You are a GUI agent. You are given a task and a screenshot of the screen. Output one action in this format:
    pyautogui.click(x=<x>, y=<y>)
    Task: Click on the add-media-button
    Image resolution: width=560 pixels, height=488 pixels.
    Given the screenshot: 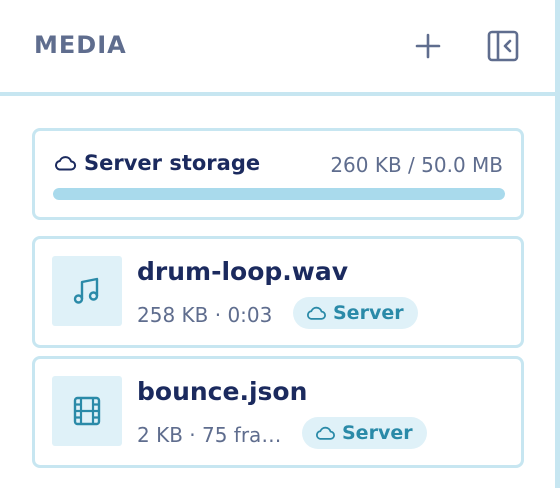 What is the action you would take?
    pyautogui.click(x=428, y=46)
    